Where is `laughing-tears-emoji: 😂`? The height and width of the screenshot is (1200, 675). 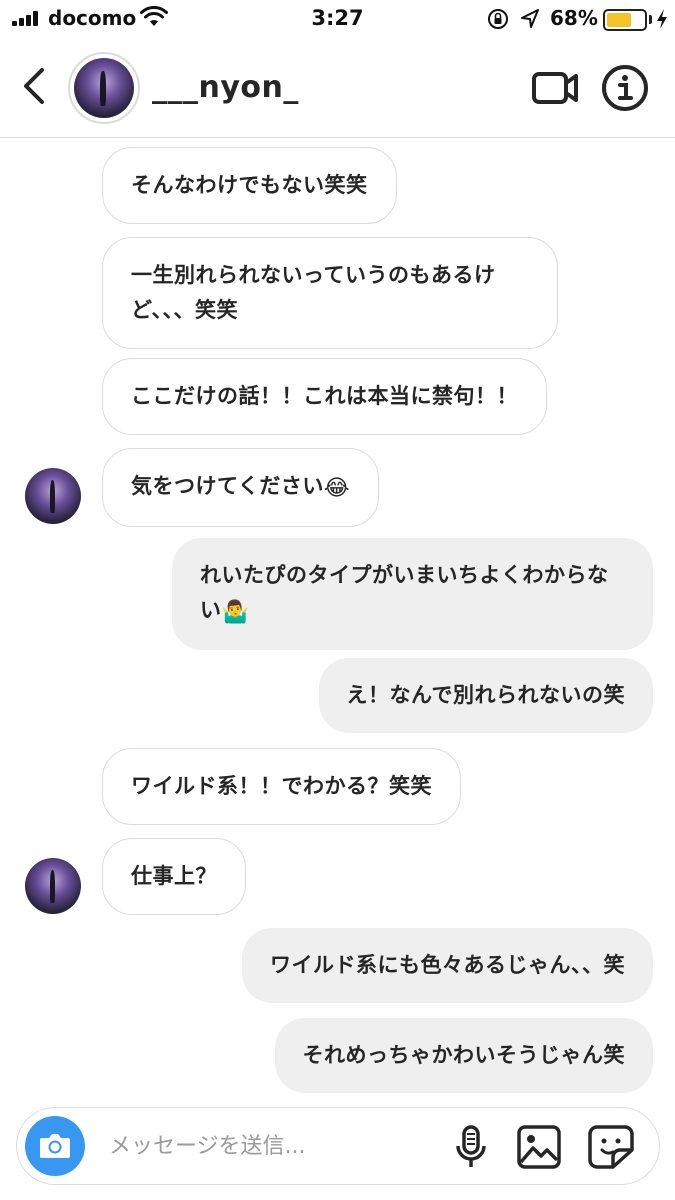 laughing-tears-emoji: 😂 is located at coordinates (337, 488).